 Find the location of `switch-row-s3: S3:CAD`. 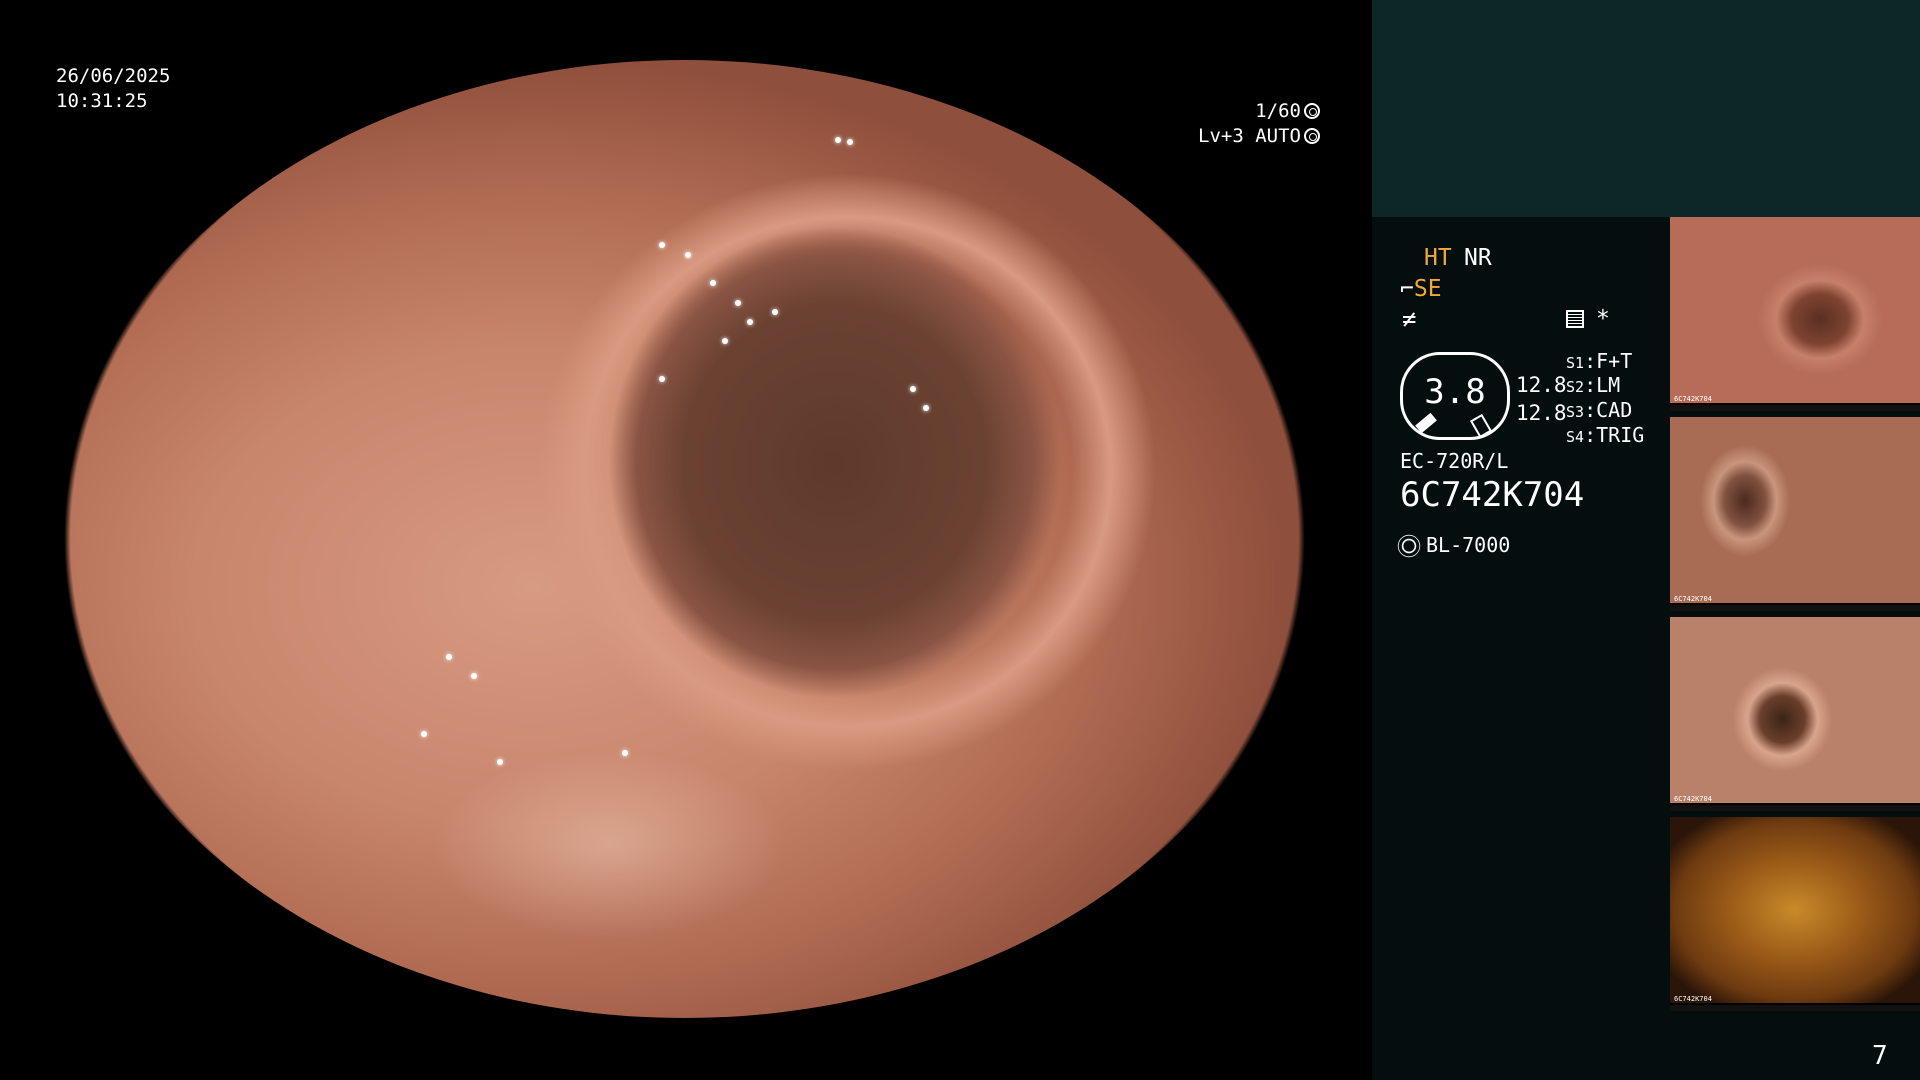

switch-row-s3: S3:CAD is located at coordinates (1599, 410).